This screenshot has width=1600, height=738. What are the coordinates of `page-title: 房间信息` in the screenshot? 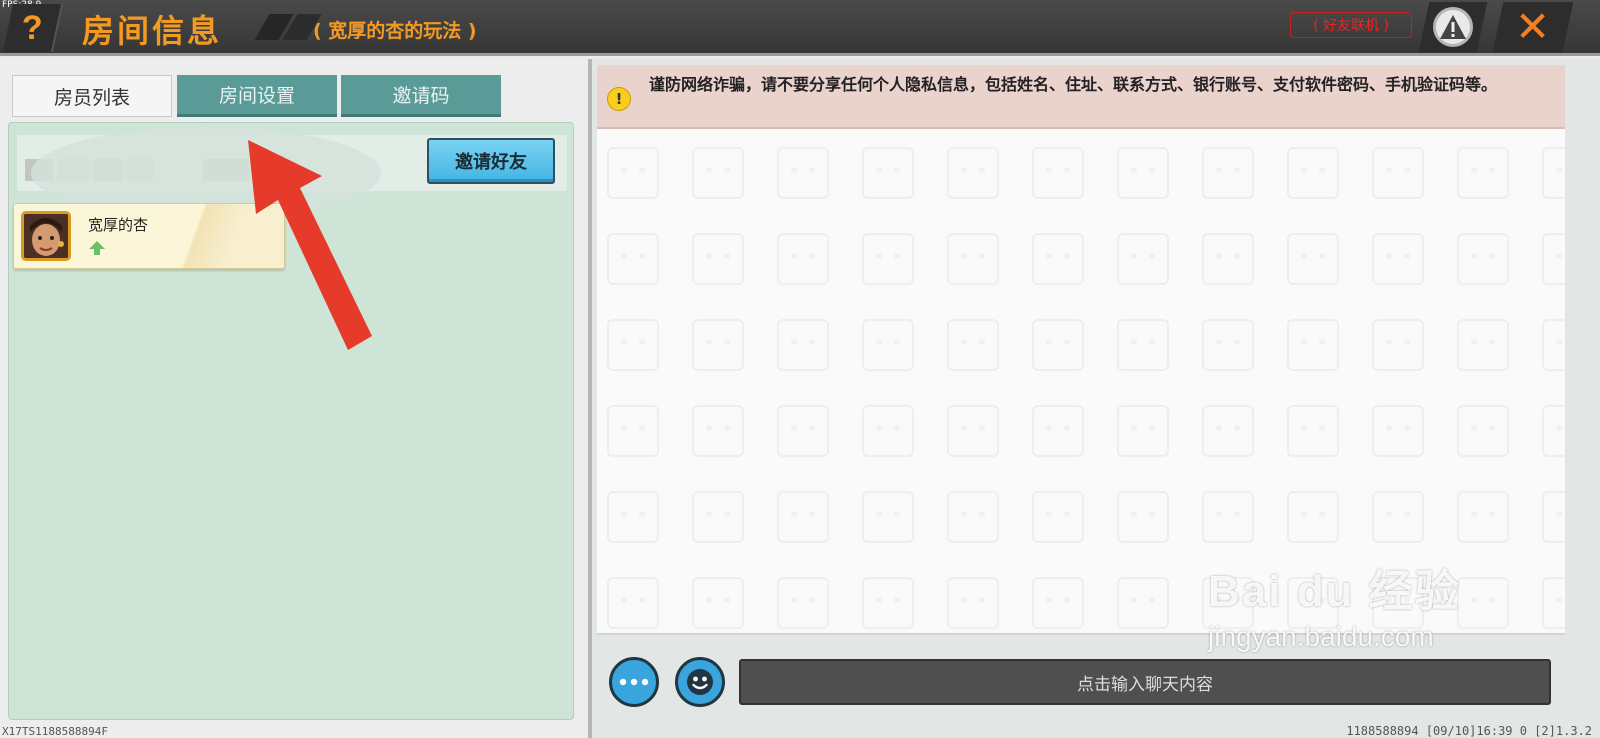 It's located at (152, 31).